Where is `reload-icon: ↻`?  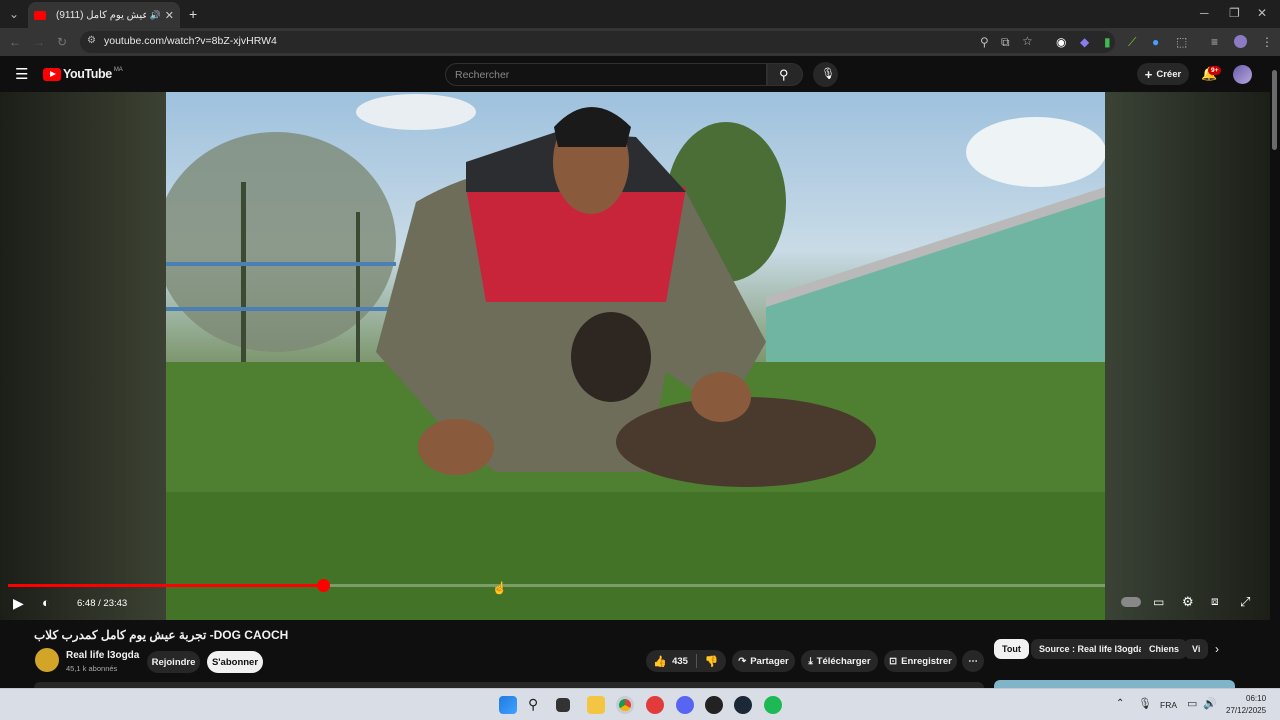
reload-icon: ↻ is located at coordinates (62, 42).